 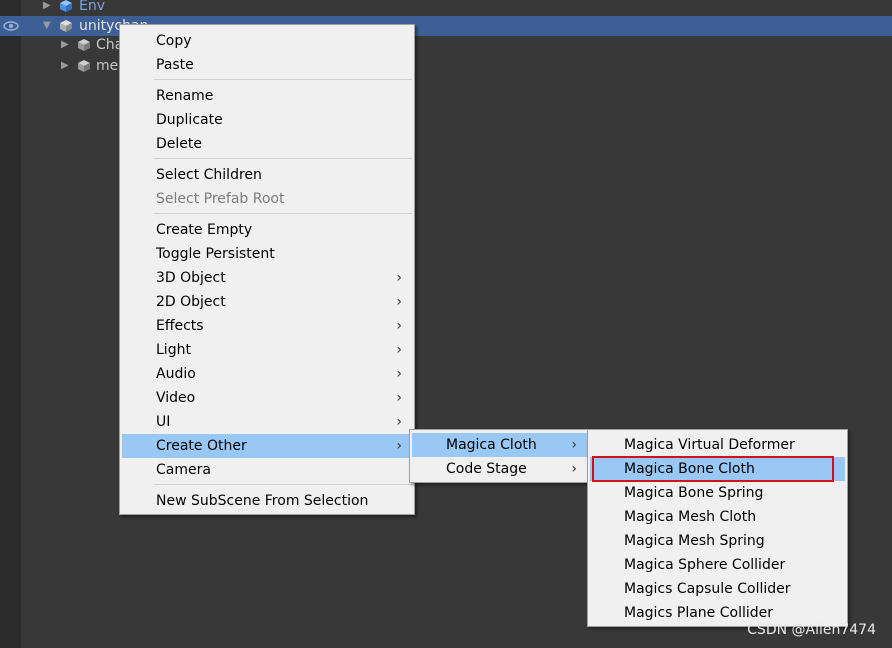 I want to click on menu-item-code-stage: Code Stage ›, so click(x=499, y=469).